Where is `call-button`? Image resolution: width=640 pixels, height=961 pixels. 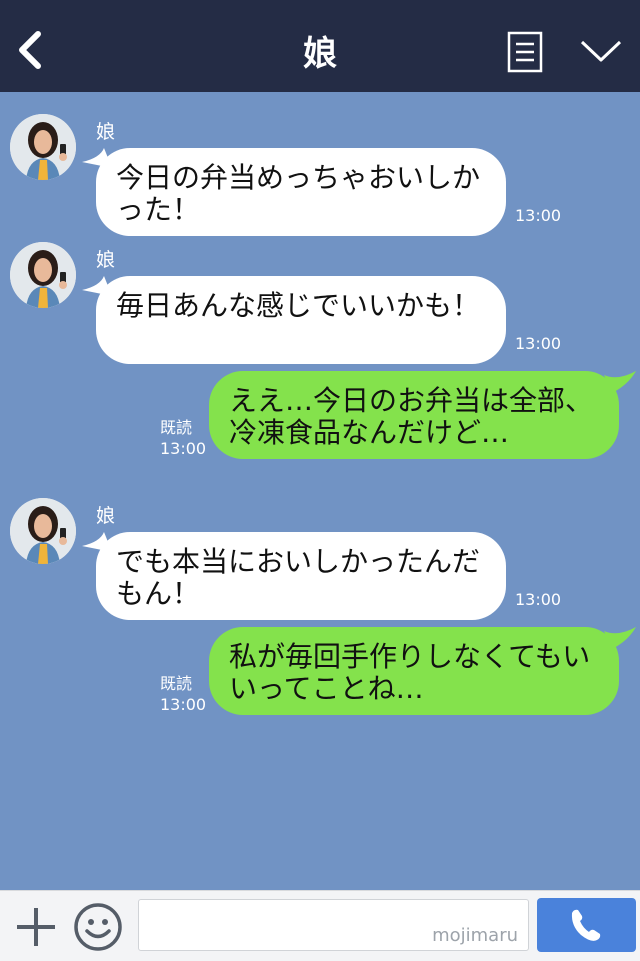 call-button is located at coordinates (586, 925).